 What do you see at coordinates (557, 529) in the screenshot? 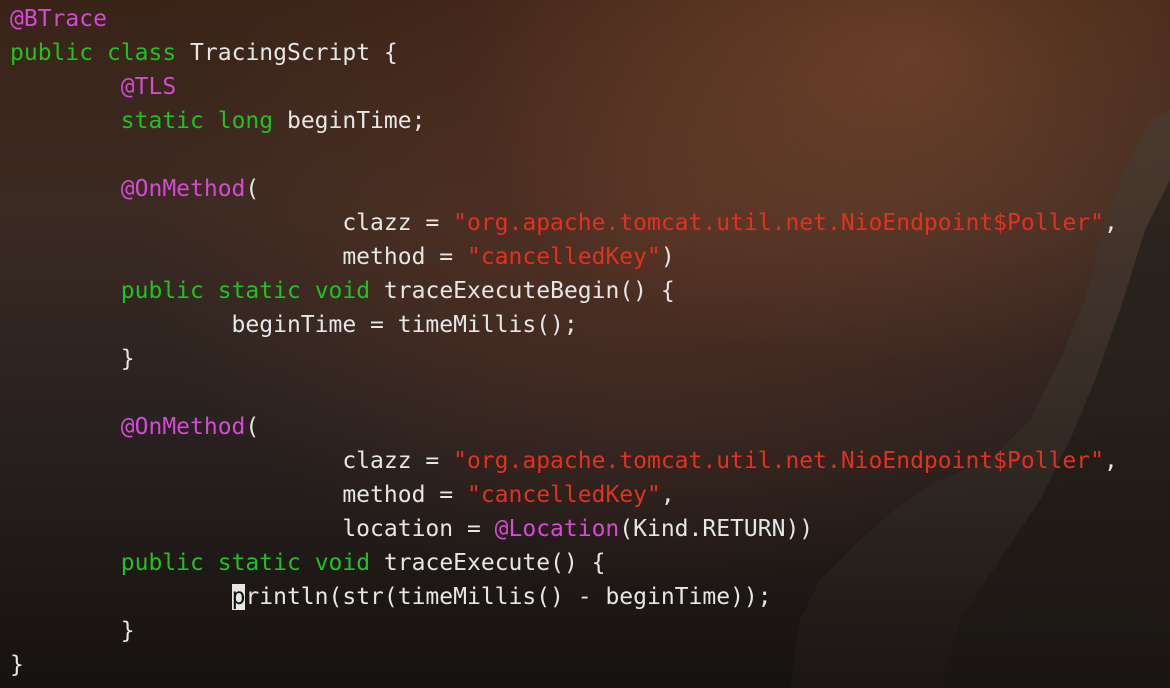
I see `annotation-token: @Location` at bounding box center [557, 529].